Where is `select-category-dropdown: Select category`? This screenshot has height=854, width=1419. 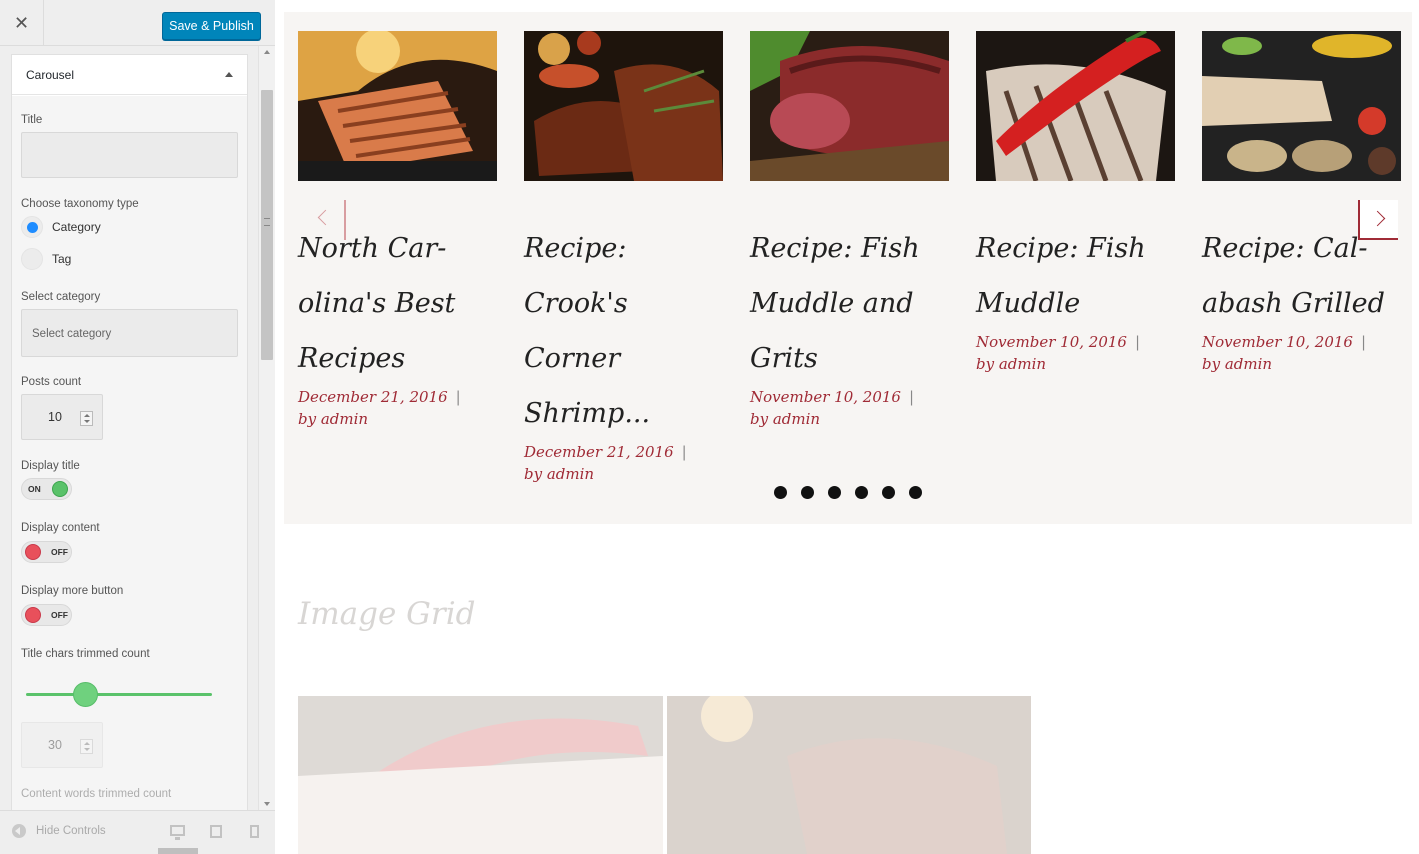
select-category-dropdown: Select category is located at coordinates (129, 333).